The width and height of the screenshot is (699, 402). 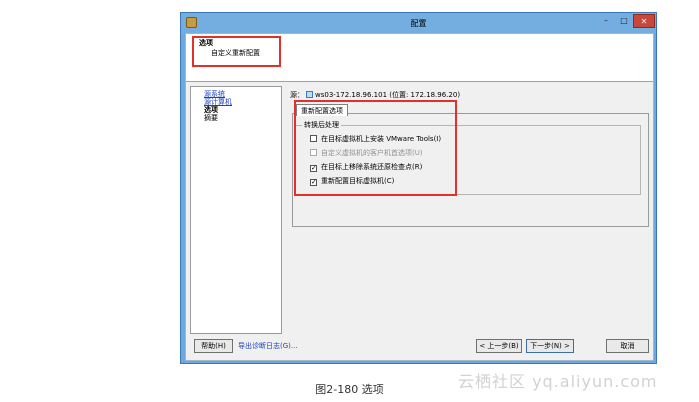 I want to click on source-line: 源： ws03-172.18.96.101 (位置: 172.18.96.20), so click(x=375, y=95).